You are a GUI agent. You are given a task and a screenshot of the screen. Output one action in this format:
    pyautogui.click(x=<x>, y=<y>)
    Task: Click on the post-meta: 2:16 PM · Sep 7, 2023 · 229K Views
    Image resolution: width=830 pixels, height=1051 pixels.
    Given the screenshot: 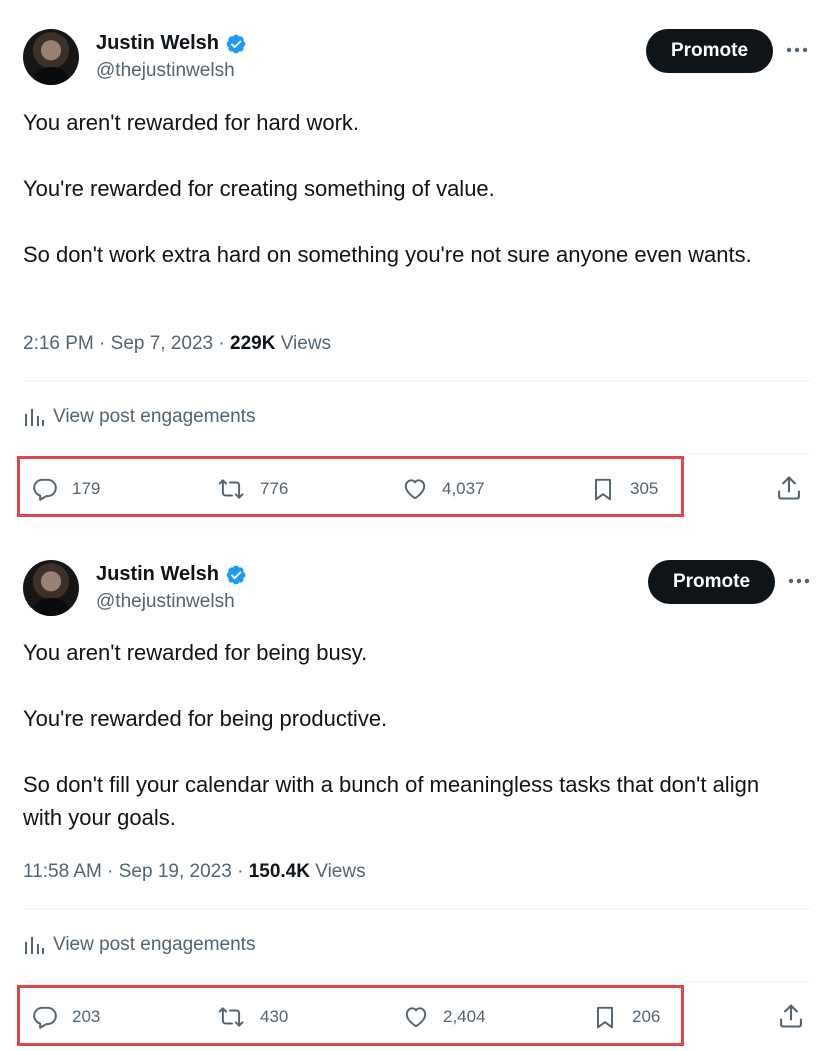 What is the action you would take?
    pyautogui.click(x=177, y=344)
    